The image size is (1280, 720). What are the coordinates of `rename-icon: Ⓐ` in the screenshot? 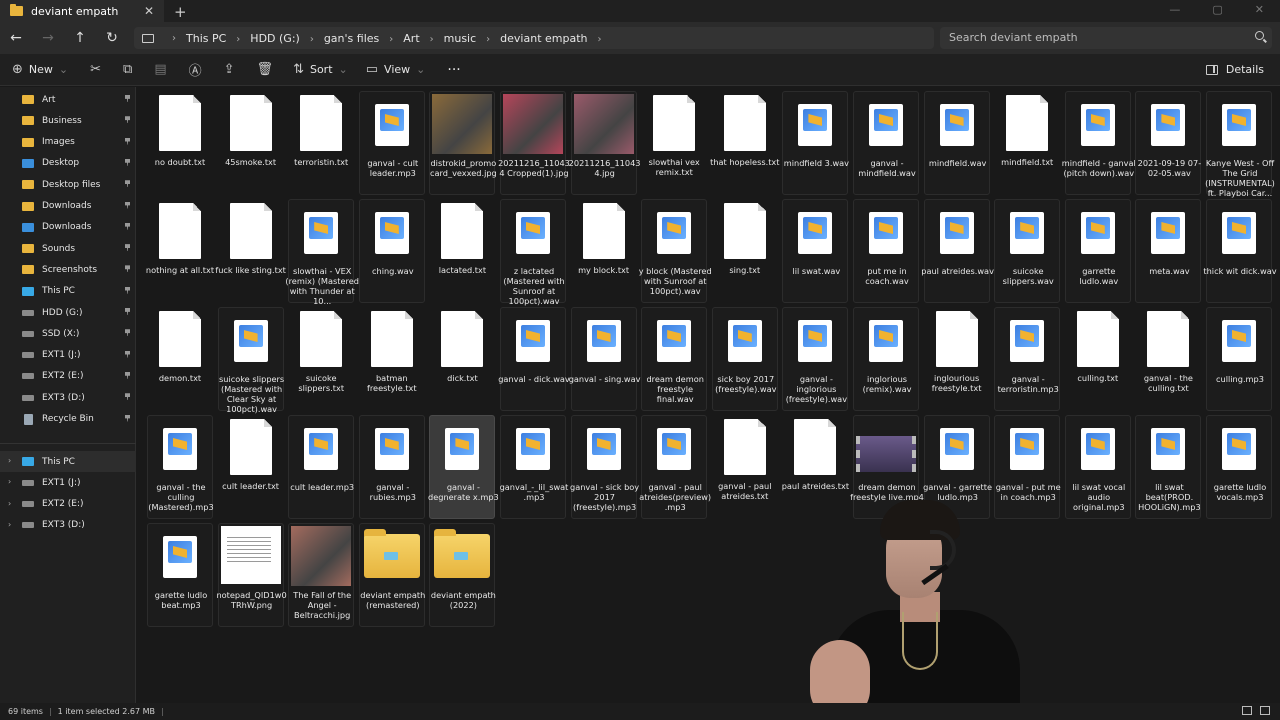 It's located at (195, 69).